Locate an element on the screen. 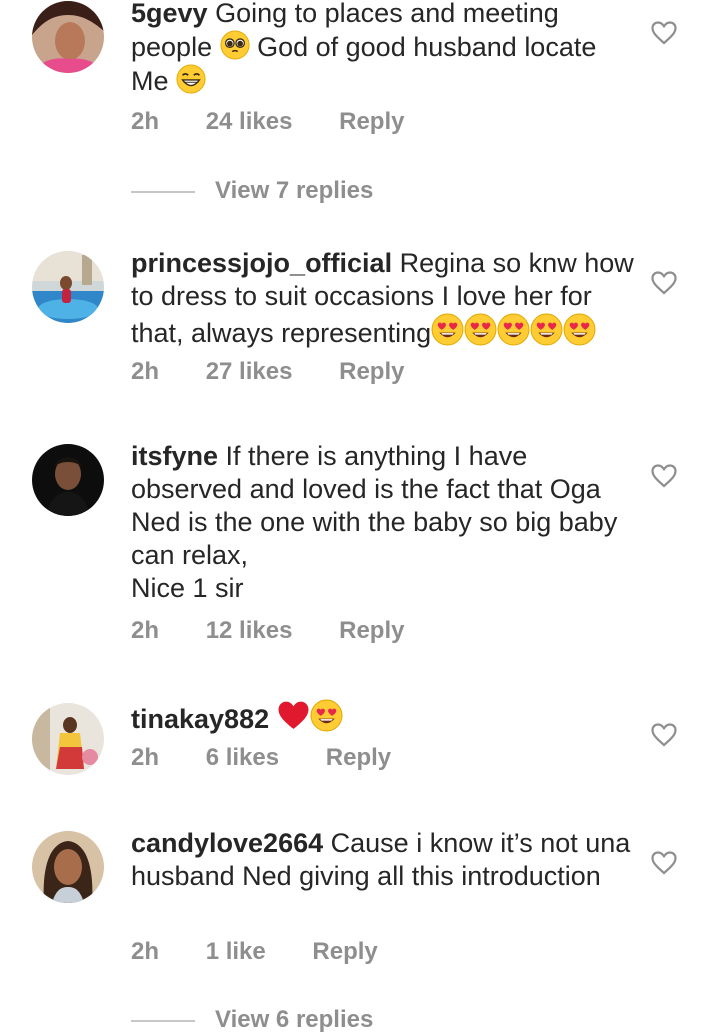 The width and height of the screenshot is (720, 1034). comment-likes: 1 like is located at coordinates (236, 952).